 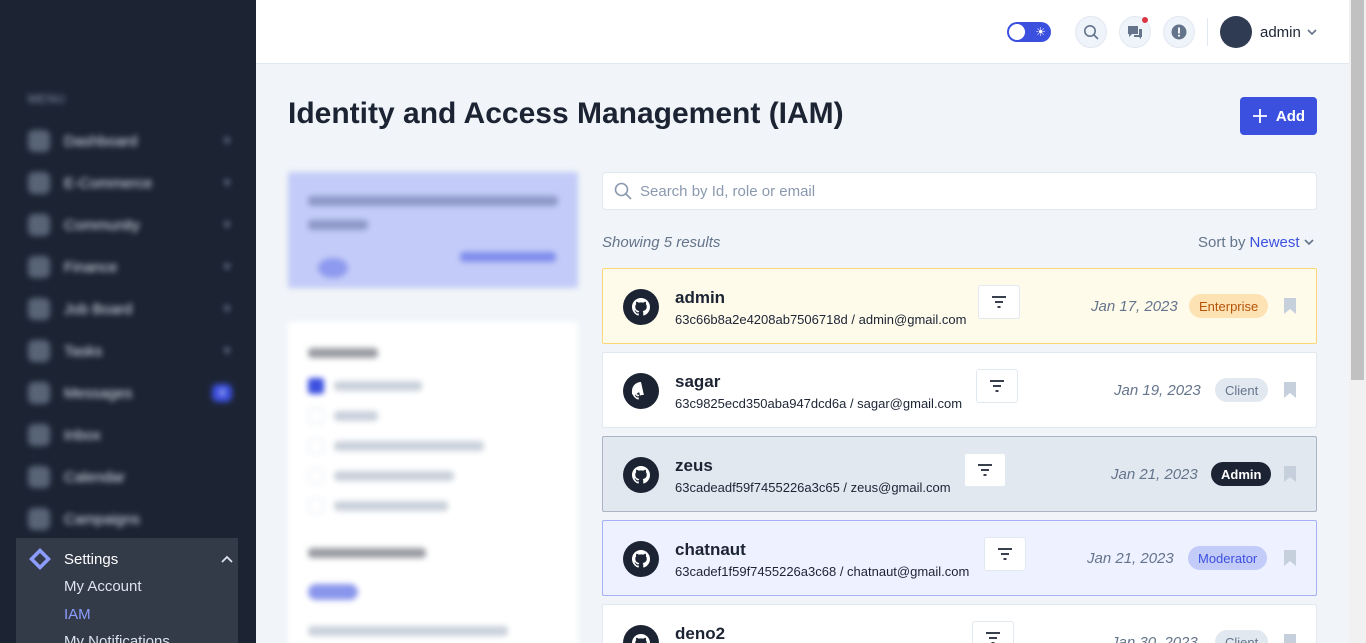 I want to click on settings-label: Settings, so click(x=91, y=559).